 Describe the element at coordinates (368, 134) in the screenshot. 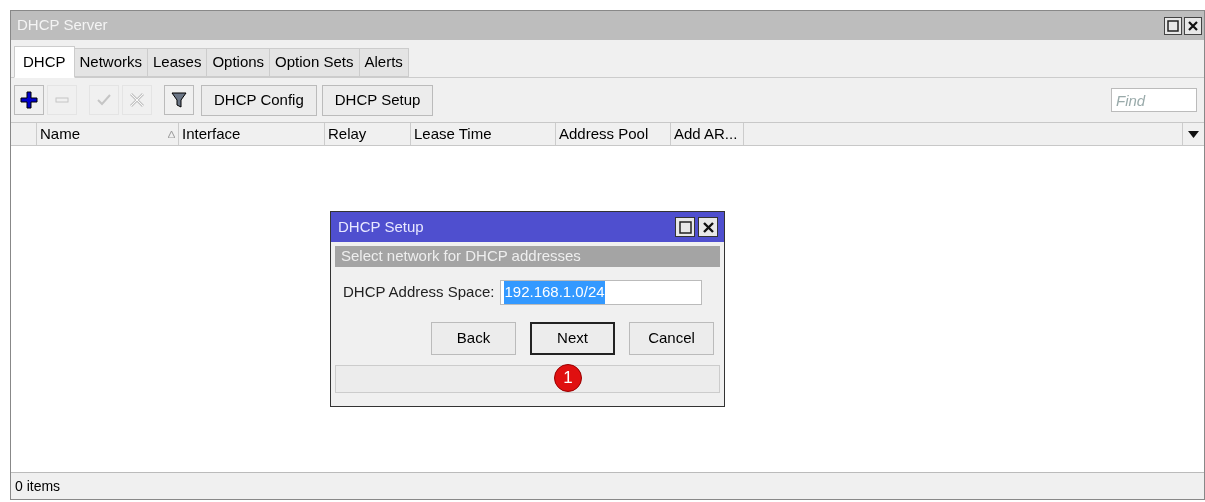

I see `column-header: Relay` at that location.